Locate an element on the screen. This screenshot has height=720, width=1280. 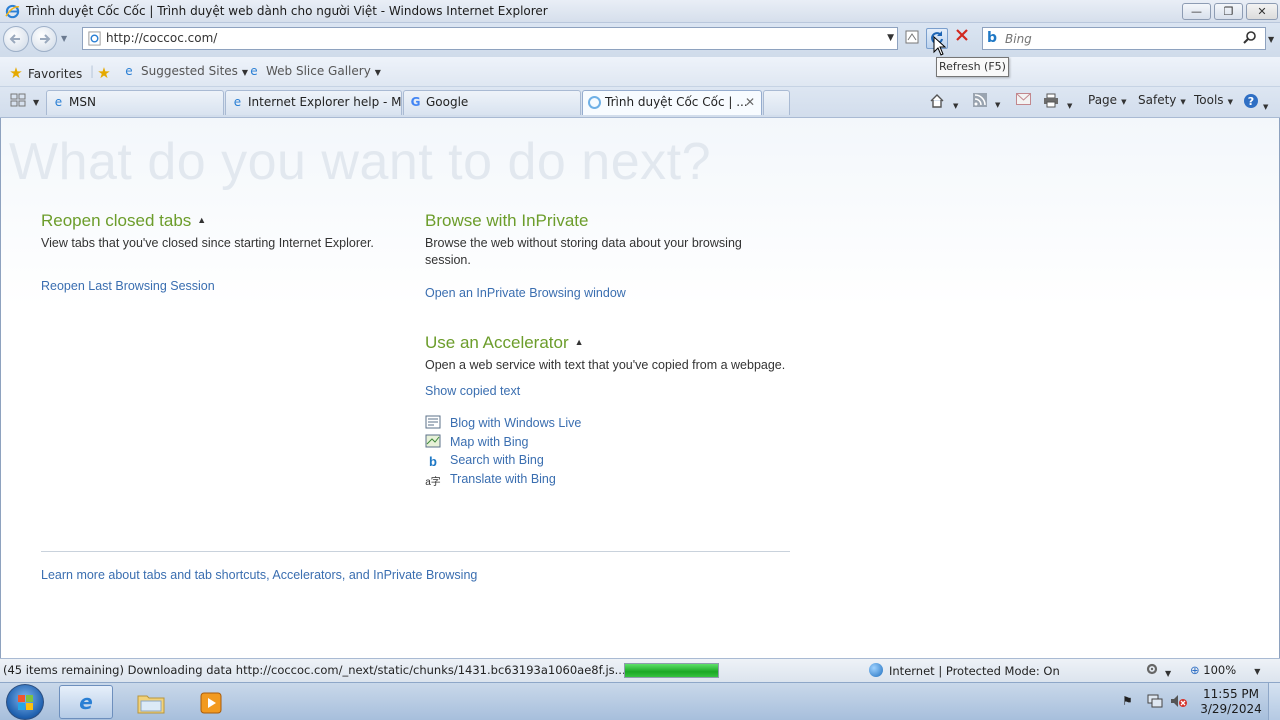
search-input is located at coordinates (1120, 38).